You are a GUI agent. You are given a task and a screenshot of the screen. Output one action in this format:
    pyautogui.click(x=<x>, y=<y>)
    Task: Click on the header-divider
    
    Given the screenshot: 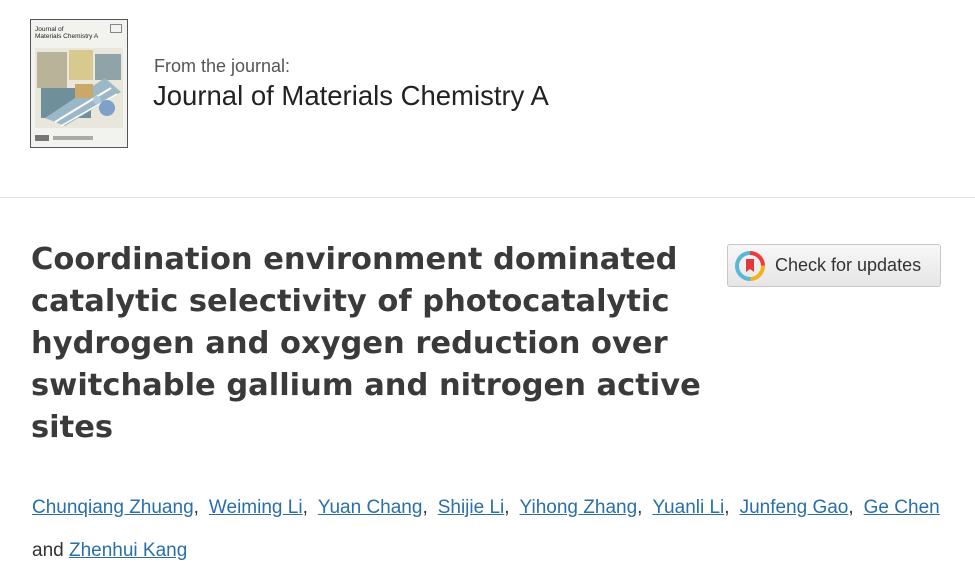 What is the action you would take?
    pyautogui.click(x=487, y=197)
    